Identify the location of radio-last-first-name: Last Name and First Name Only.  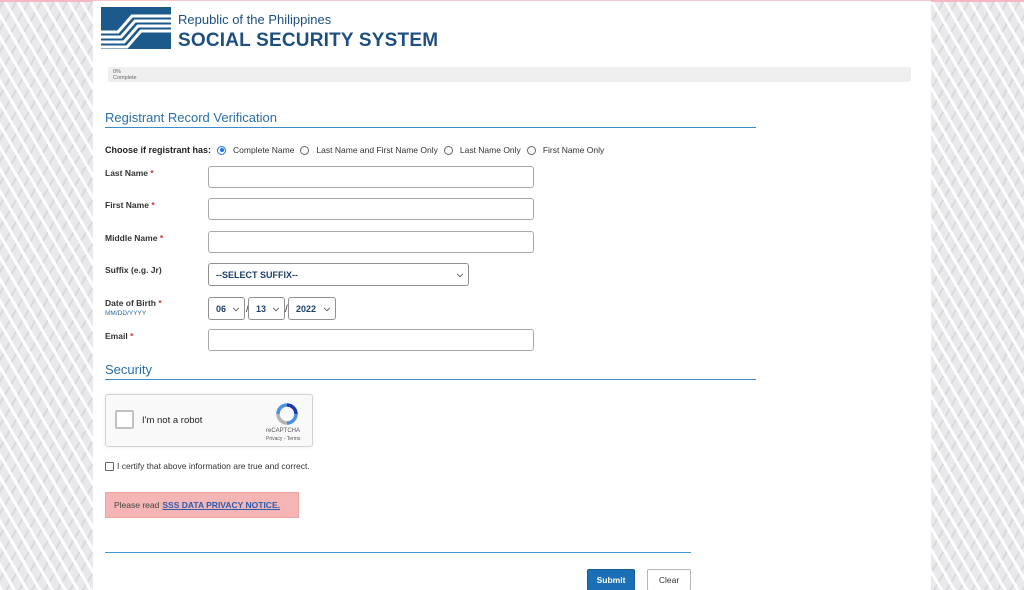
(369, 150).